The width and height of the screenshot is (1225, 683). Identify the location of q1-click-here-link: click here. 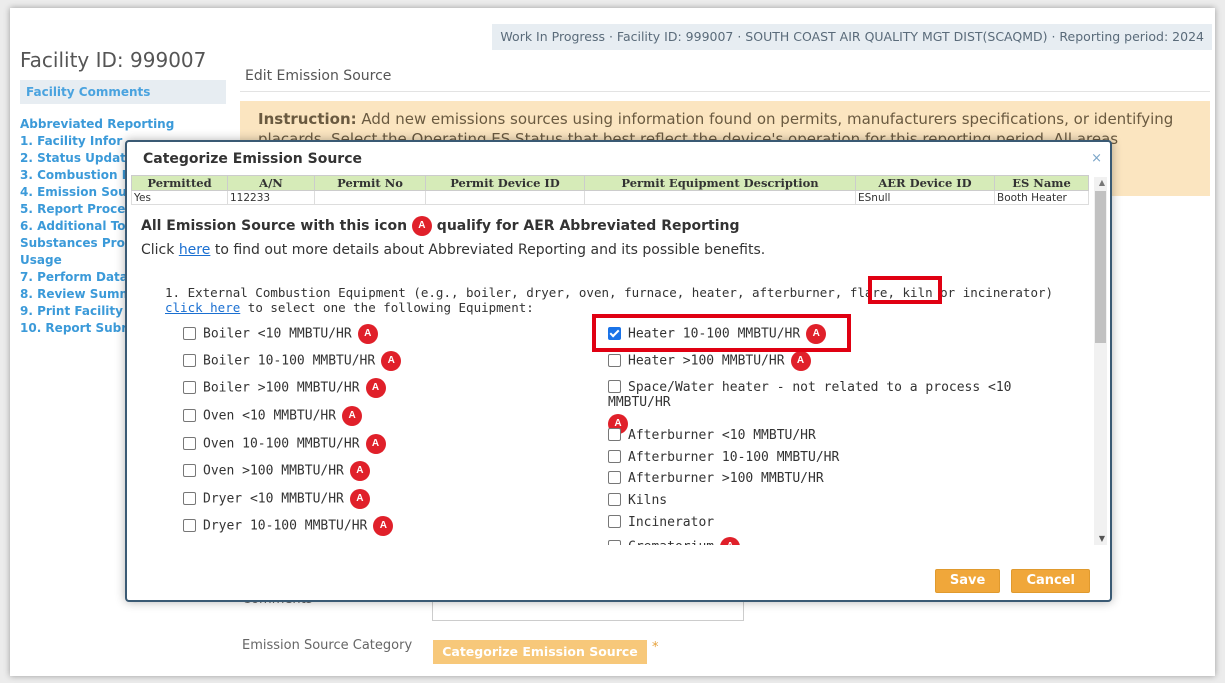
(202, 307).